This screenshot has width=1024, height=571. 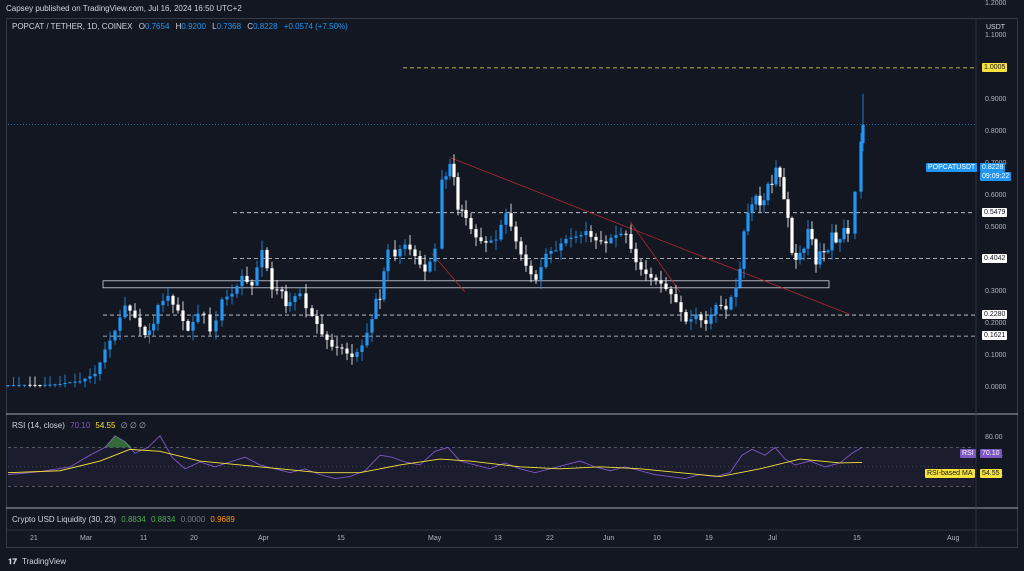 What do you see at coordinates (994, 437) in the screenshot?
I see `rsi-tick-label: 80.00` at bounding box center [994, 437].